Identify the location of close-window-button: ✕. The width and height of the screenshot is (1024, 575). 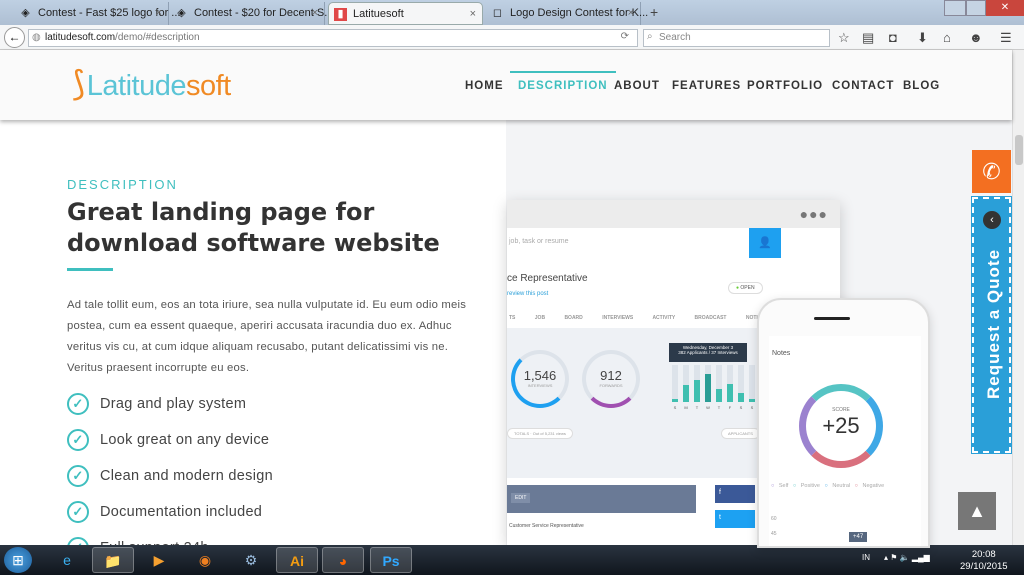
(1005, 8).